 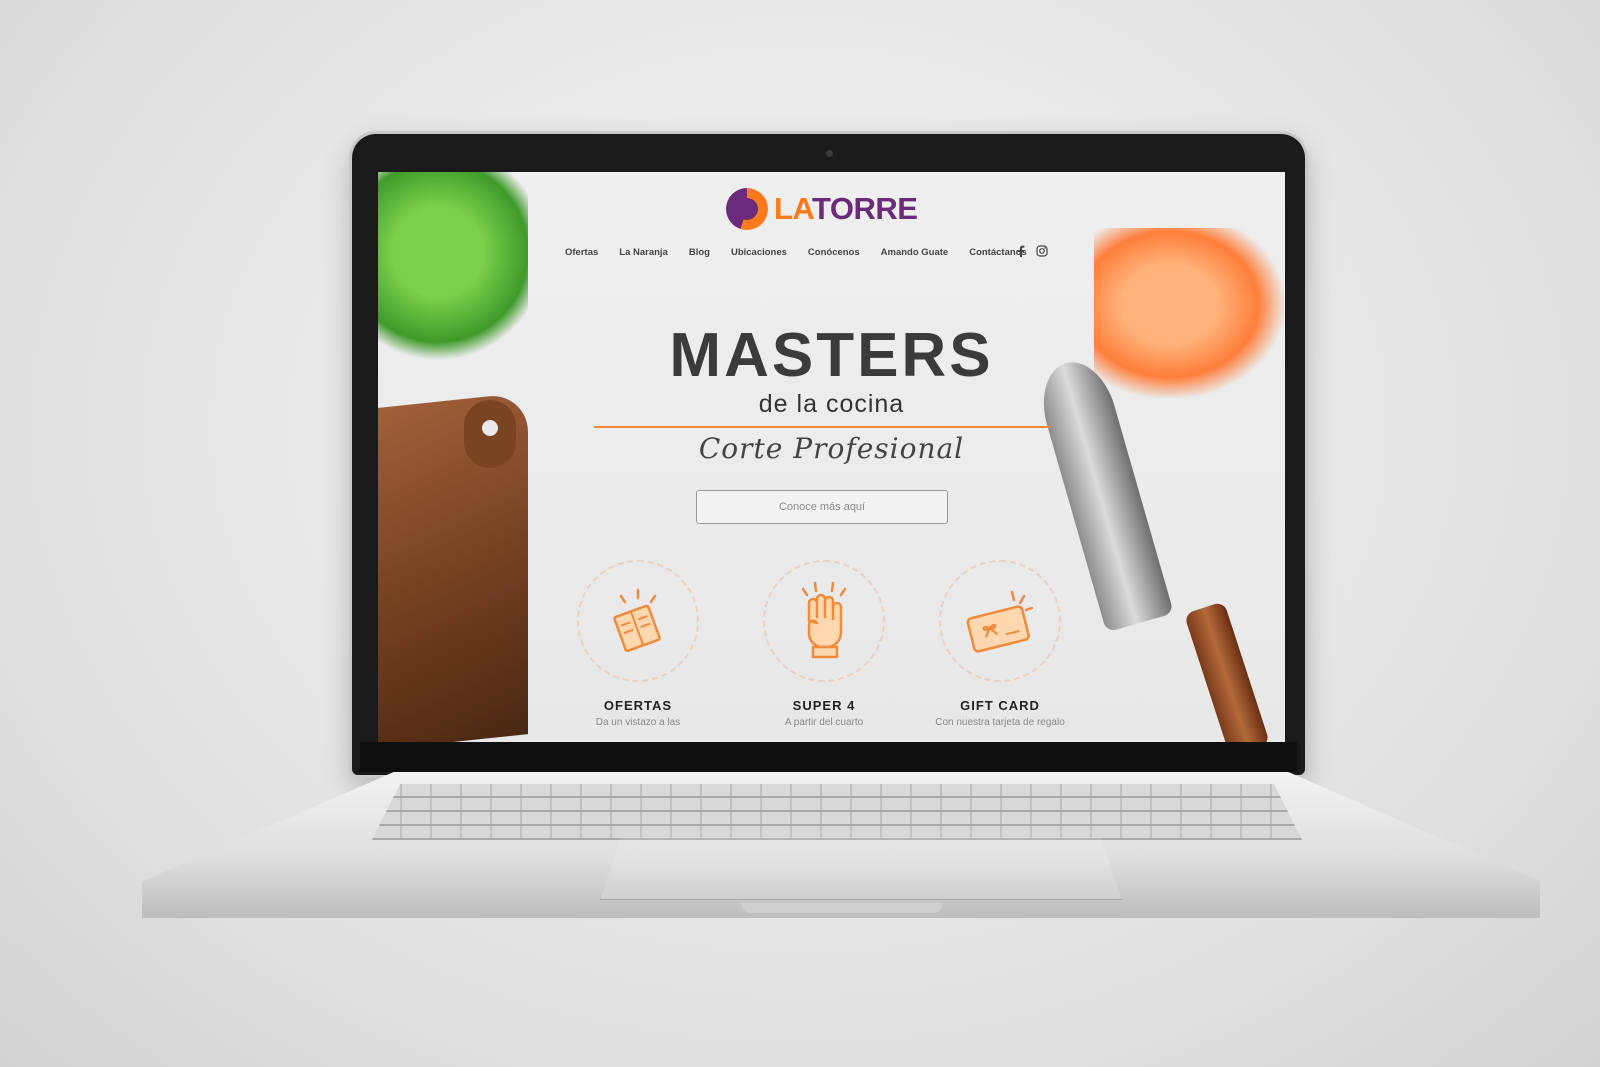 I want to click on hero-script-text: Corte Profesional, so click(x=831, y=448).